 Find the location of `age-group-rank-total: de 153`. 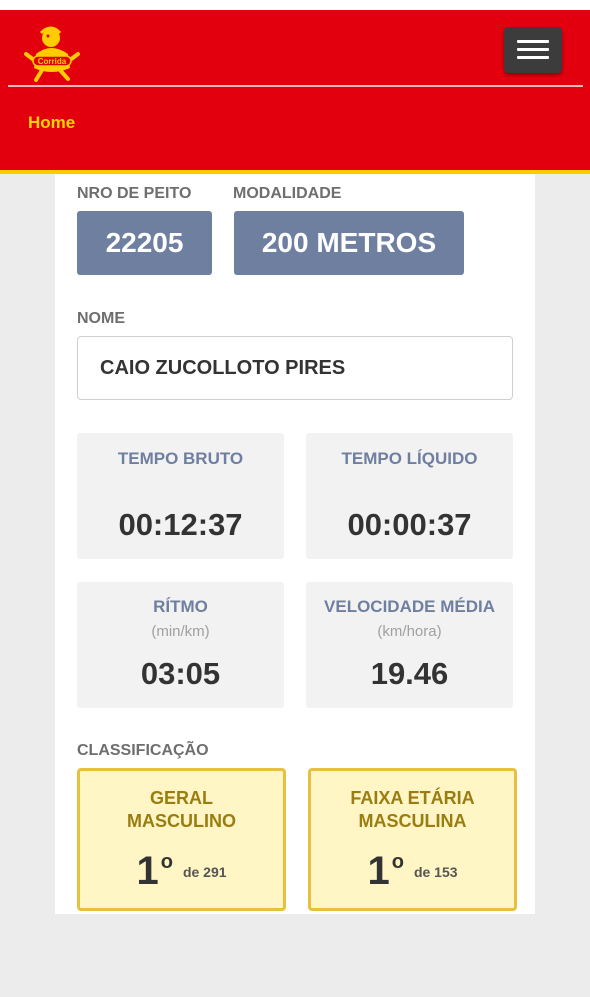

age-group-rank-total: de 153 is located at coordinates (435, 872).